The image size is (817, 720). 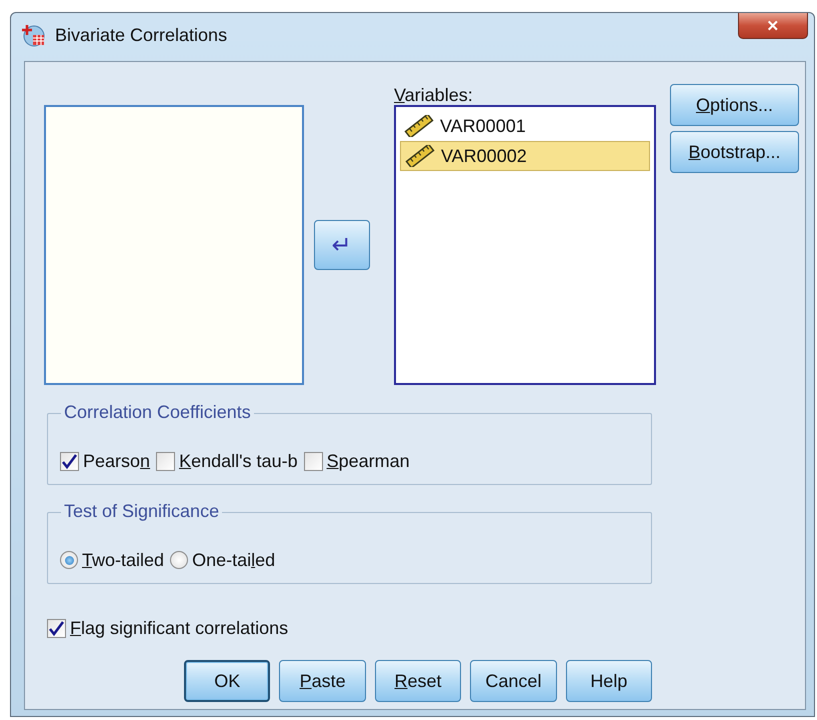 What do you see at coordinates (141, 511) in the screenshot?
I see `group-title: Test of Significance` at bounding box center [141, 511].